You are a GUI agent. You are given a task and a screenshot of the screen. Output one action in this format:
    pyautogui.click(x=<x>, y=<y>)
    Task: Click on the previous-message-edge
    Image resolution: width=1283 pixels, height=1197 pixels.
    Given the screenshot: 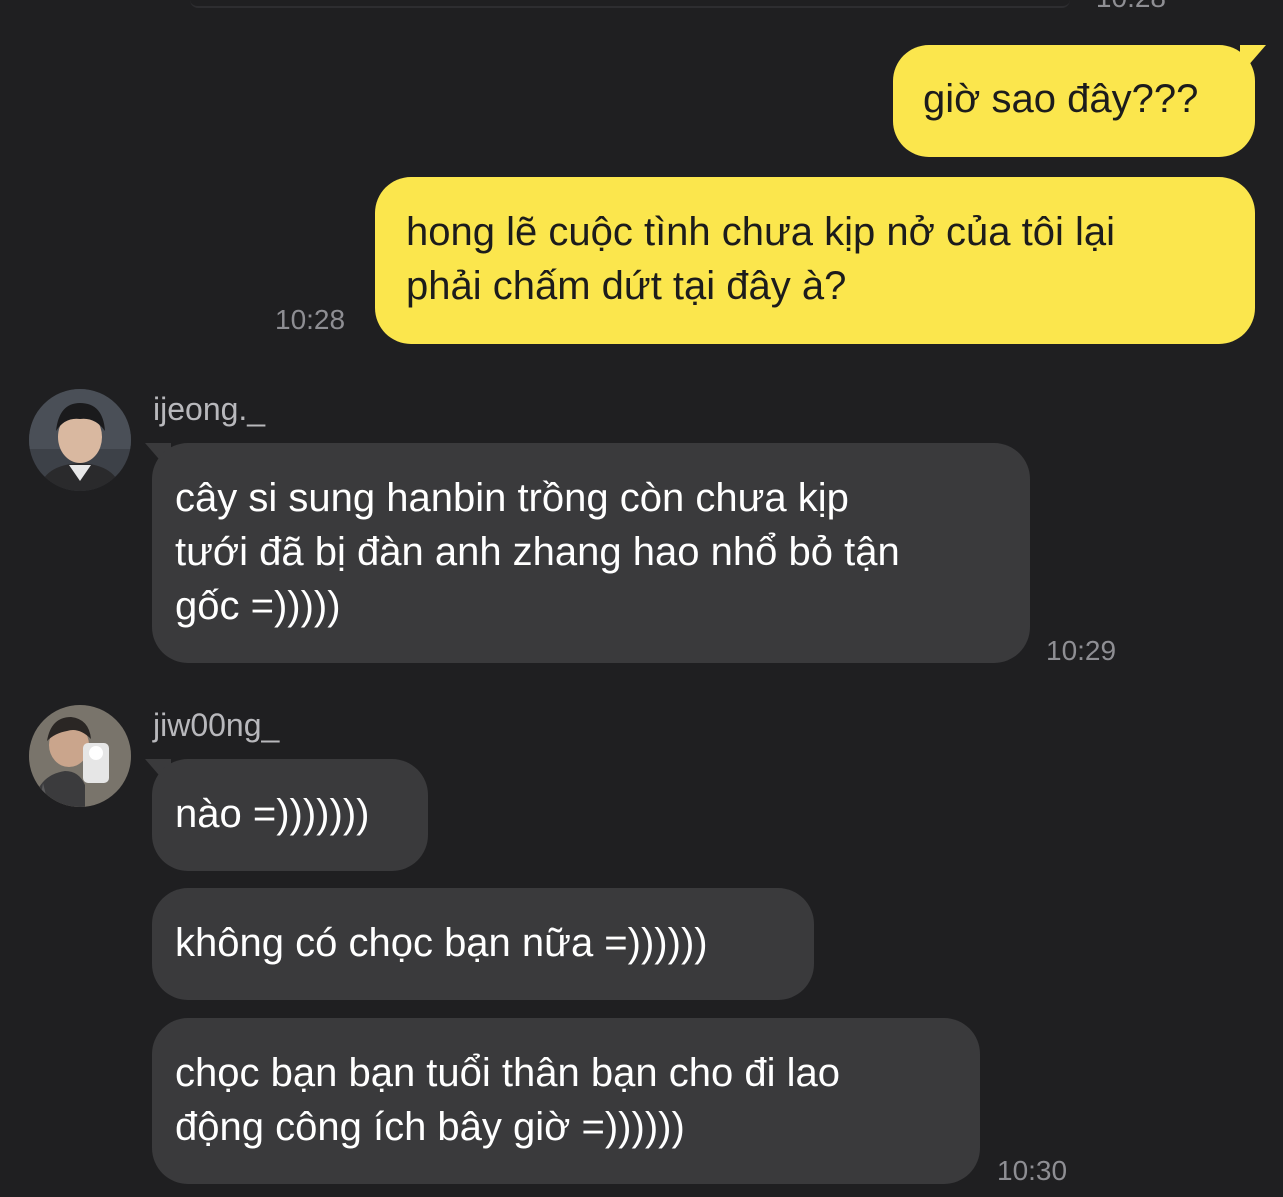 What is the action you would take?
    pyautogui.click(x=630, y=4)
    